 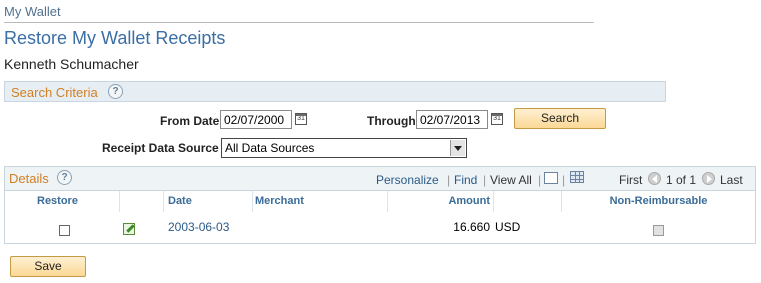 I want to click on personalize-link: Personalize, so click(x=407, y=180).